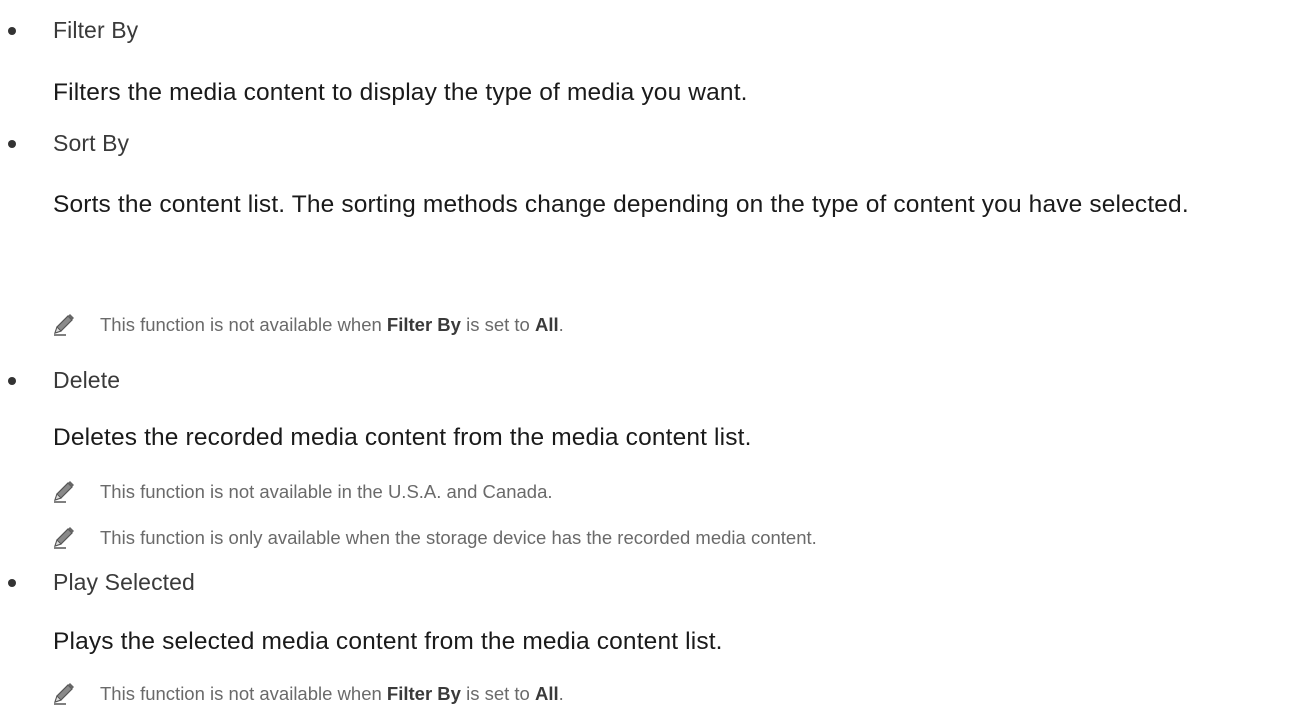 Image resolution: width=1306 pixels, height=710 pixels. Describe the element at coordinates (91, 143) in the screenshot. I see `item-term: Sort By` at that location.